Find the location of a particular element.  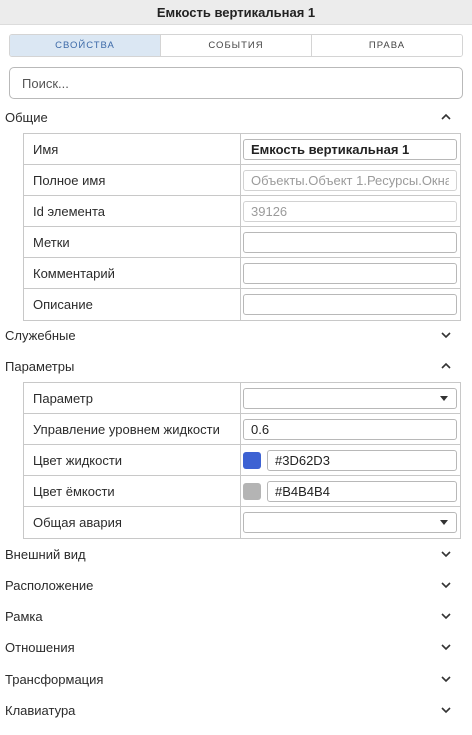

prop-row-level-control: Управление уровнем жидкости is located at coordinates (242, 429).